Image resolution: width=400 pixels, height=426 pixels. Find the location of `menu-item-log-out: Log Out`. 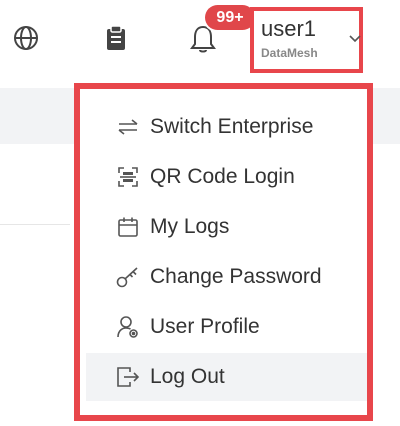

menu-item-log-out: Log Out is located at coordinates (226, 377).